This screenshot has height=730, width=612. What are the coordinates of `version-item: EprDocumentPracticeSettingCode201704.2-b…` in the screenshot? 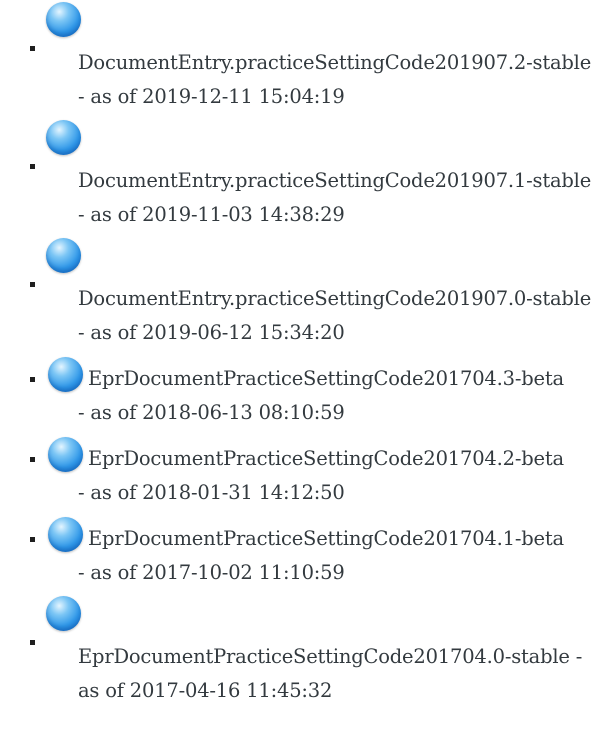 It's located at (306, 473).